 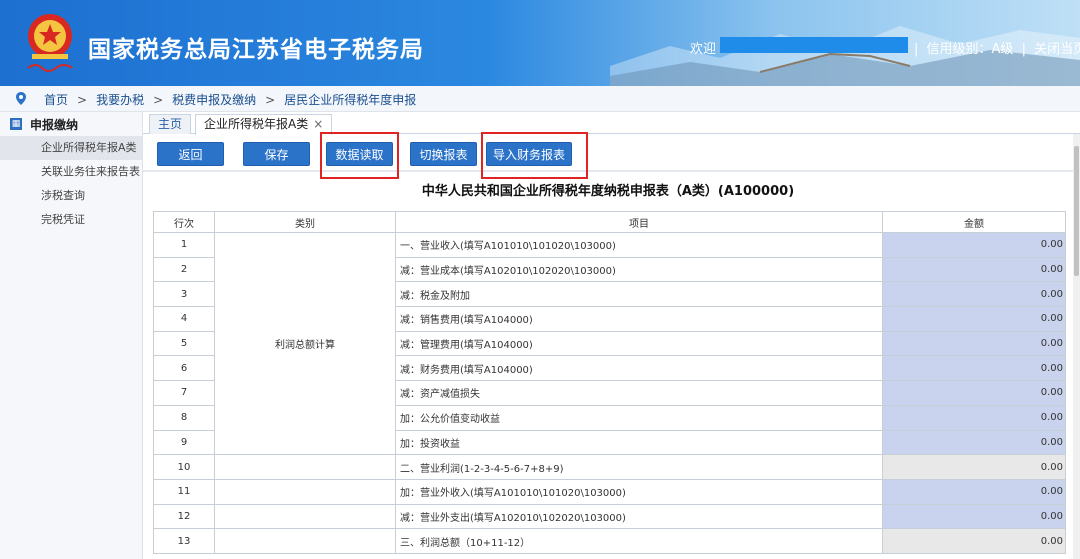 What do you see at coordinates (54, 124) in the screenshot?
I see `sidebar-heading-label: 申报缴纳` at bounding box center [54, 124].